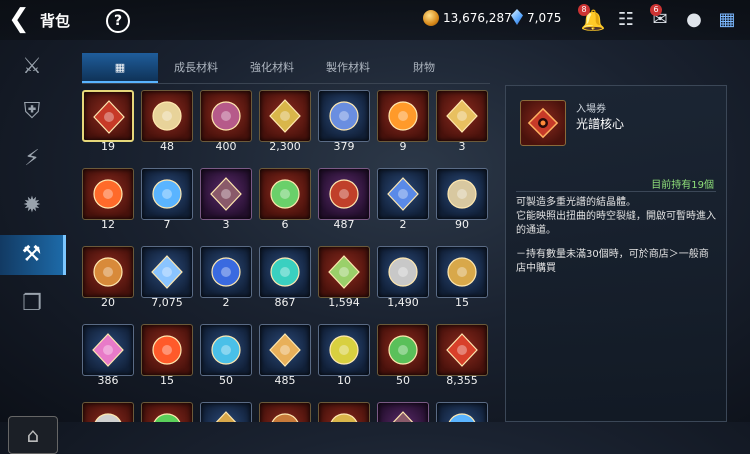 The width and height of the screenshot is (750, 454). I want to click on item-cell: 487, so click(344, 201).